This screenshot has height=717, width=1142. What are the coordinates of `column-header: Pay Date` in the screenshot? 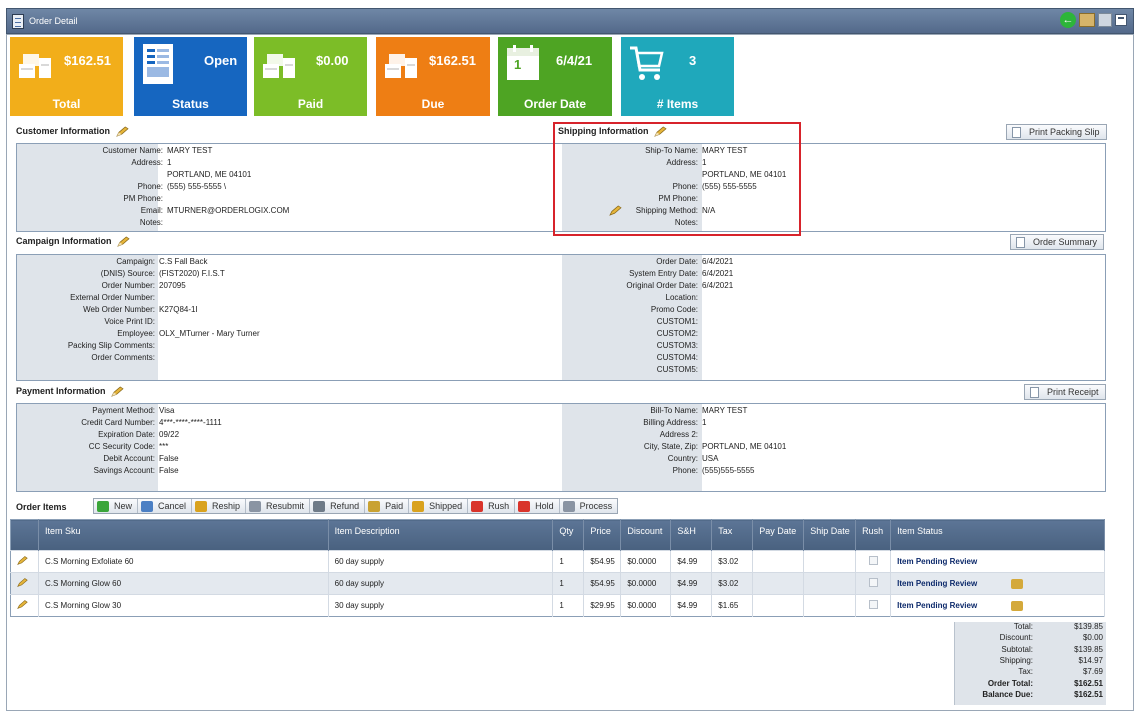 It's located at (778, 535).